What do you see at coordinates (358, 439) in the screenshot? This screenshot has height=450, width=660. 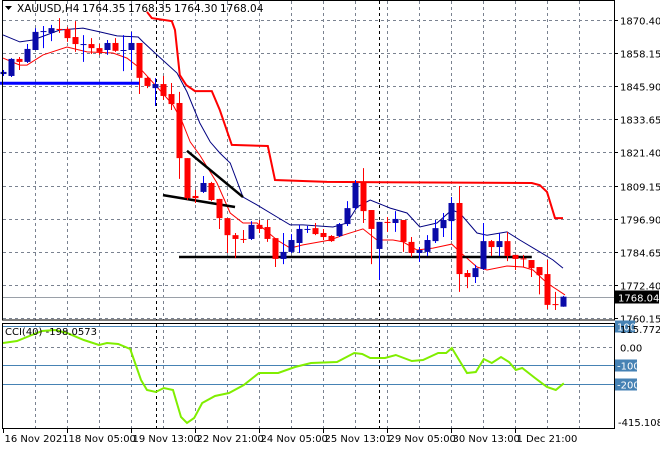 I see `time-tick-label: 25 Nov 13:01` at bounding box center [358, 439].